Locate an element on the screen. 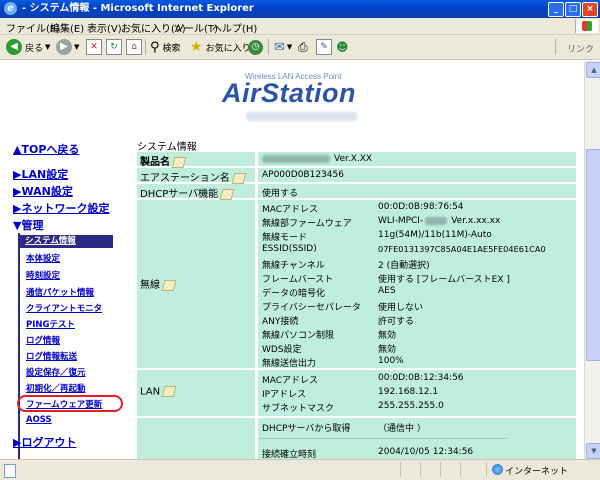  wireless-value: 00:0D:0B:98:76:54 is located at coordinates (421, 207).